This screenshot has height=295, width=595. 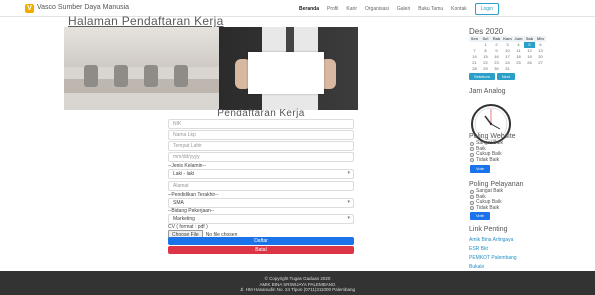 I want to click on nik-input: NIK, so click(x=261, y=124).